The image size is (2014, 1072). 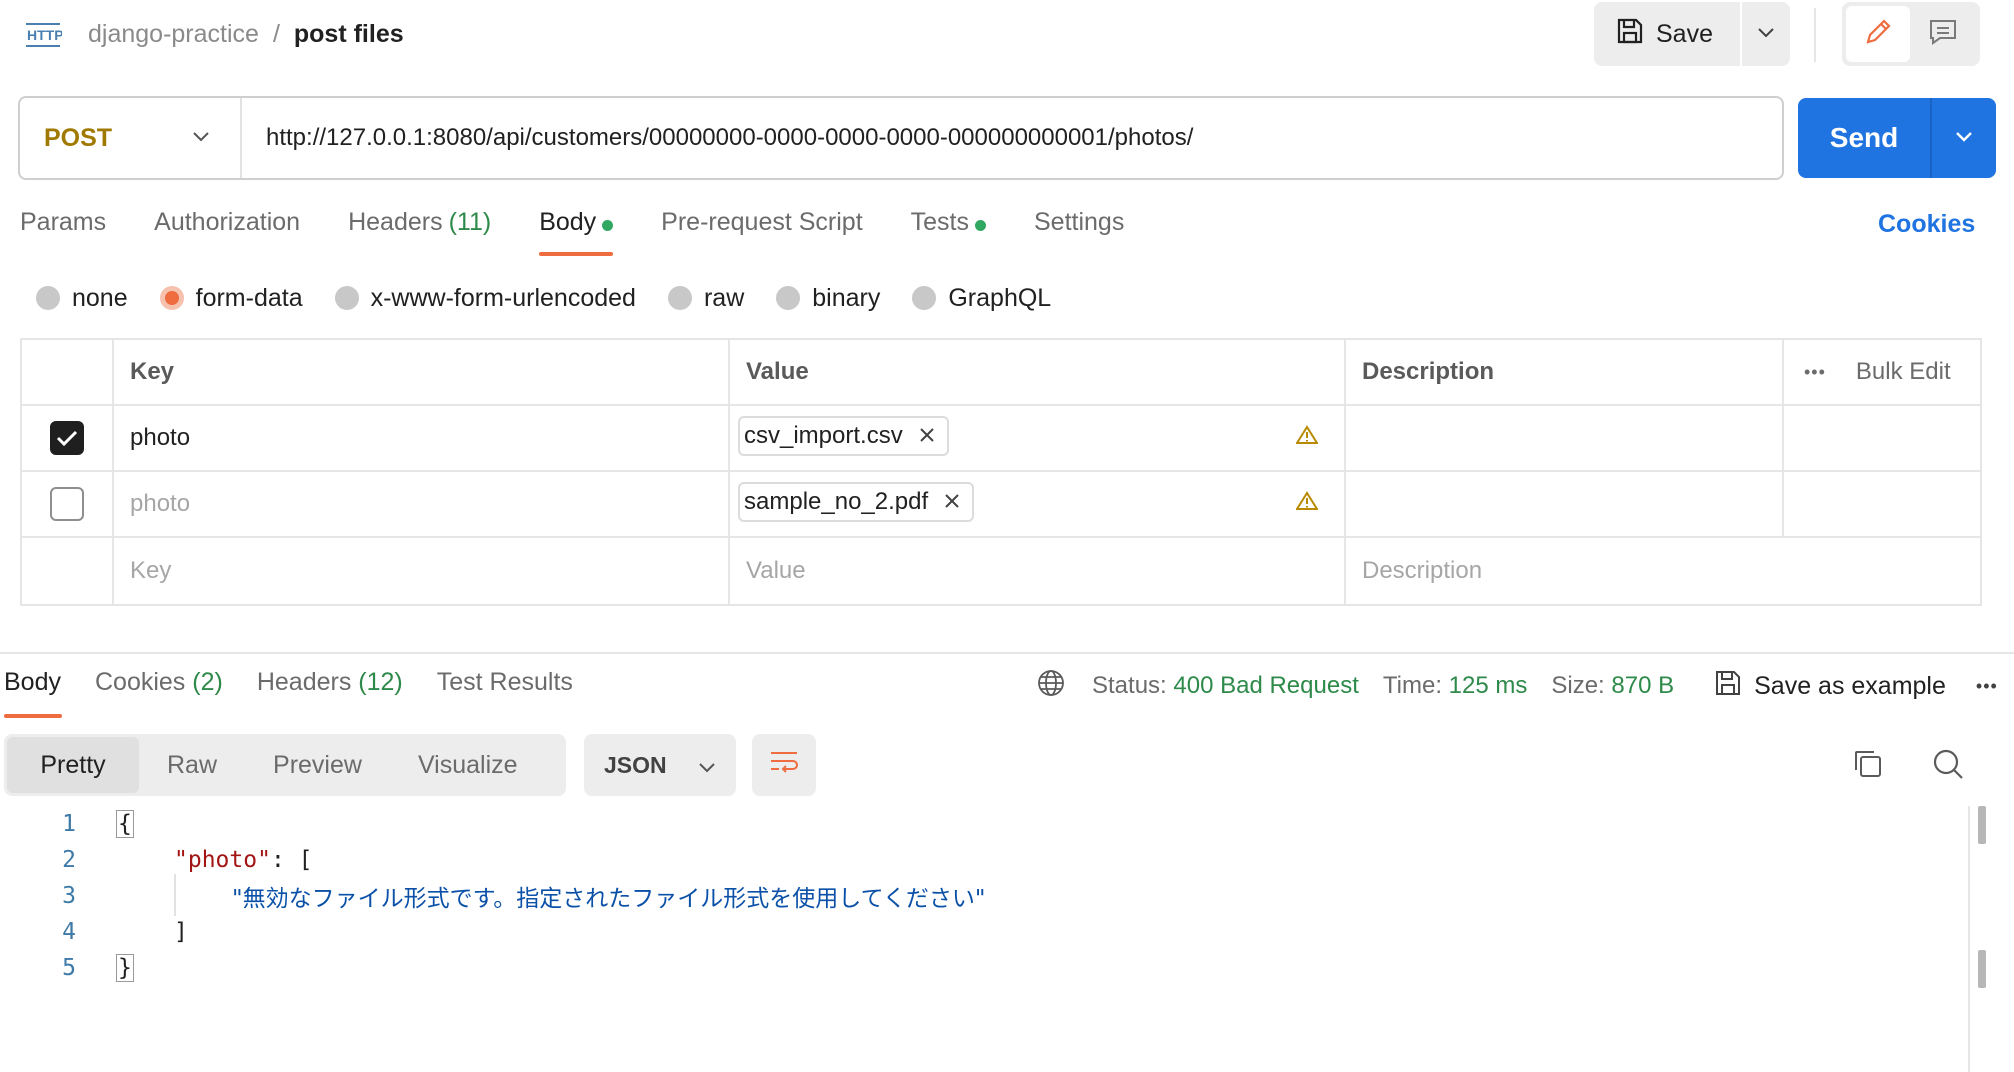 I want to click on response-tab-cookies: Cookies (2), so click(x=159, y=693).